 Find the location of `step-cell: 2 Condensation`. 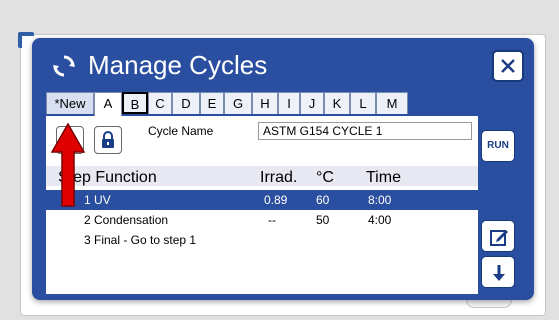

step-cell: 2 Condensation is located at coordinates (126, 220).